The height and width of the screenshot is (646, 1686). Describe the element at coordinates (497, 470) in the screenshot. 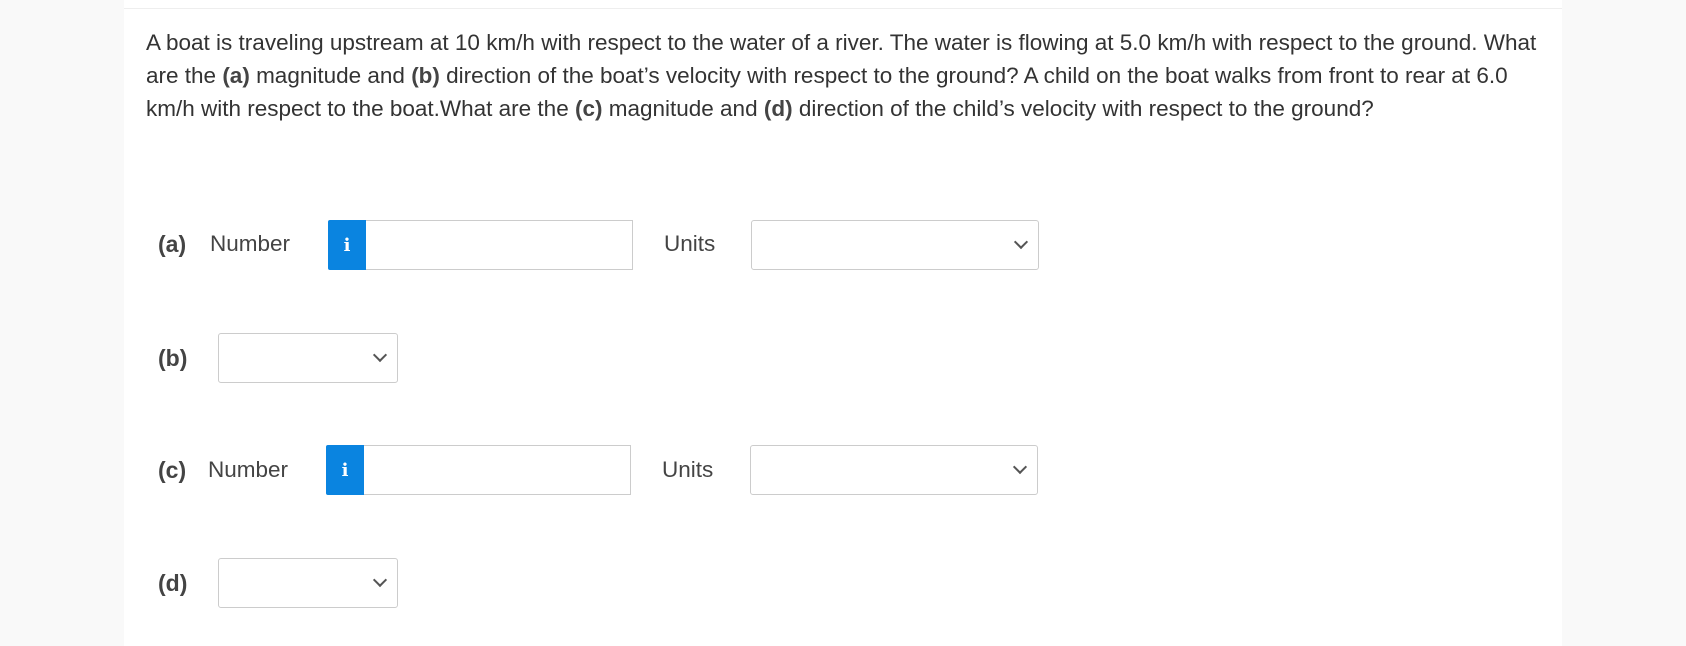

I see `part-c-number-input` at that location.